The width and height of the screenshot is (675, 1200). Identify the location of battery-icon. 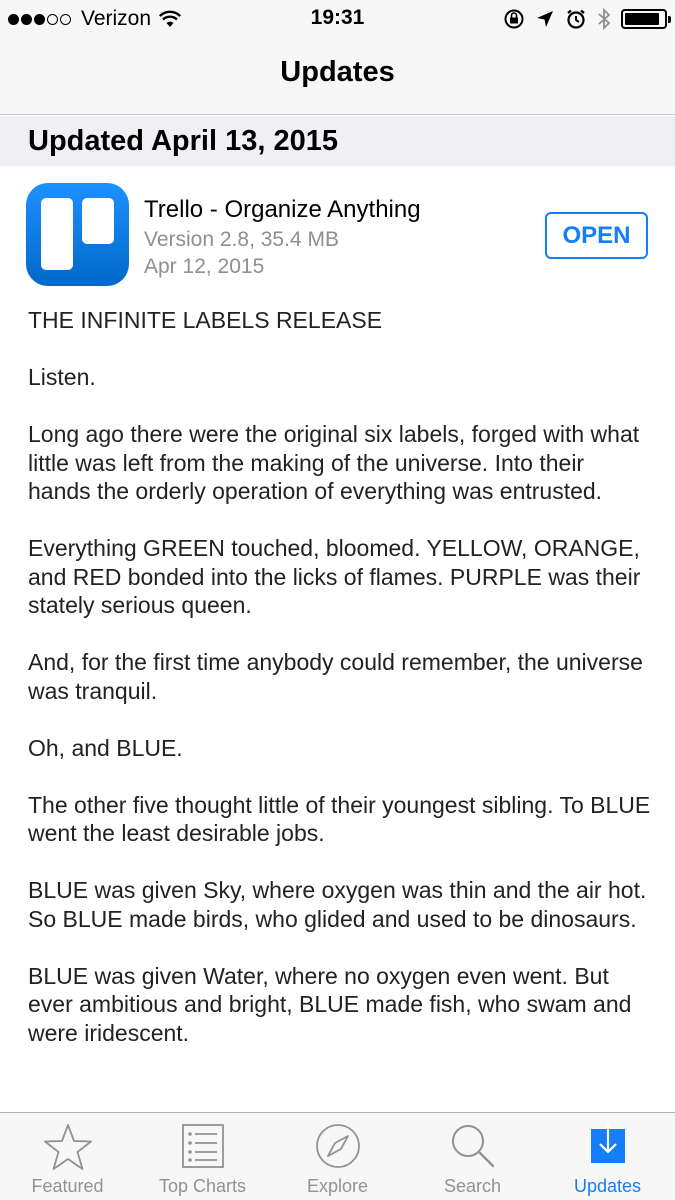
(646, 19).